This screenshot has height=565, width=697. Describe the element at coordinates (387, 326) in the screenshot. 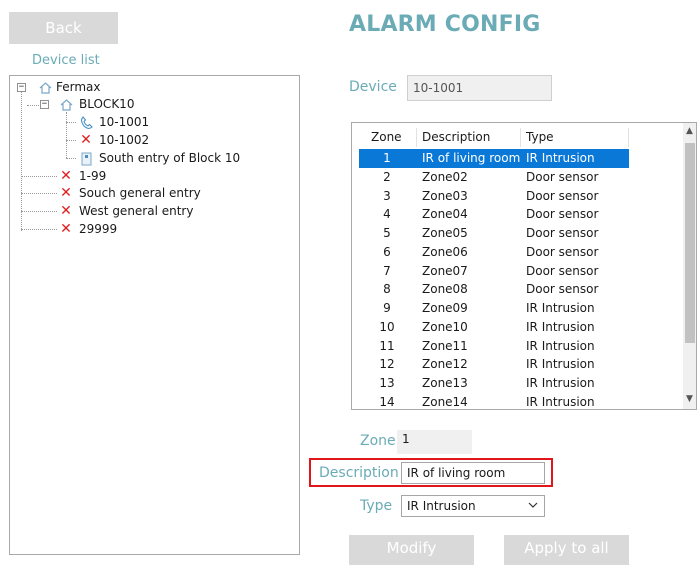

I see `cell-zone: 10` at that location.